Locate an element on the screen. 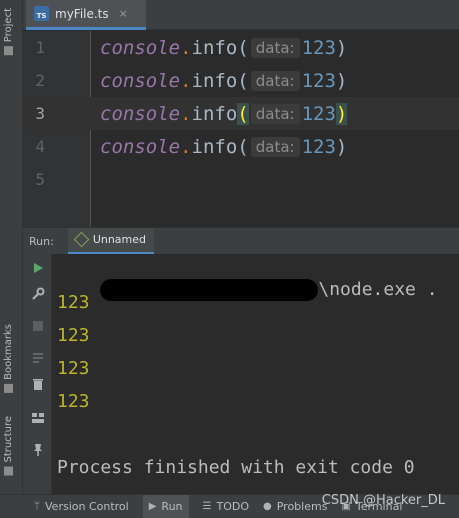 Image resolution: width=459 pixels, height=518 pixels. play-icon is located at coordinates (38, 267).